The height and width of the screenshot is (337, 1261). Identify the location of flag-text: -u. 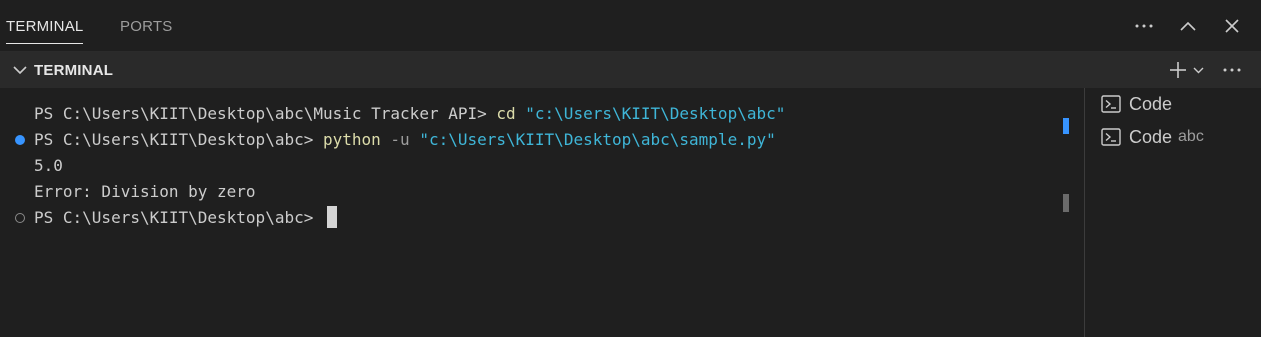
(395, 139).